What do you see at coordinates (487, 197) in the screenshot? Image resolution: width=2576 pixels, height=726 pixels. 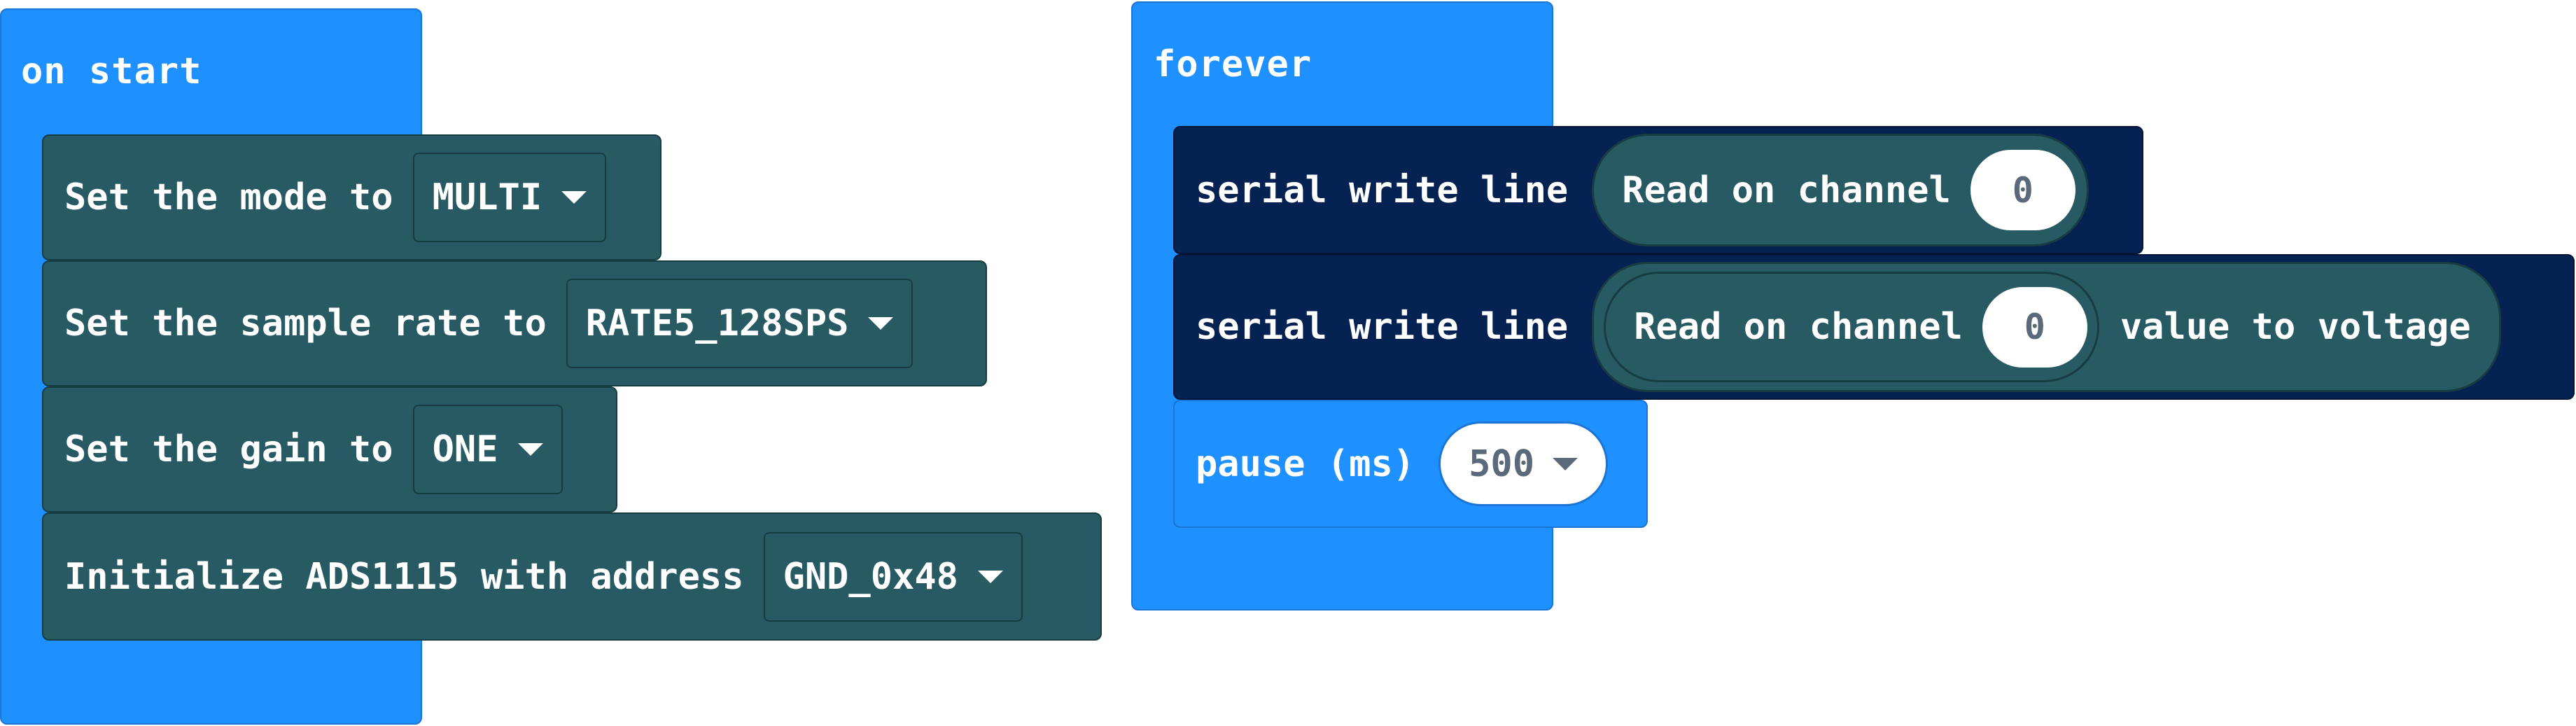 I see `mode-value: MULTI` at bounding box center [487, 197].